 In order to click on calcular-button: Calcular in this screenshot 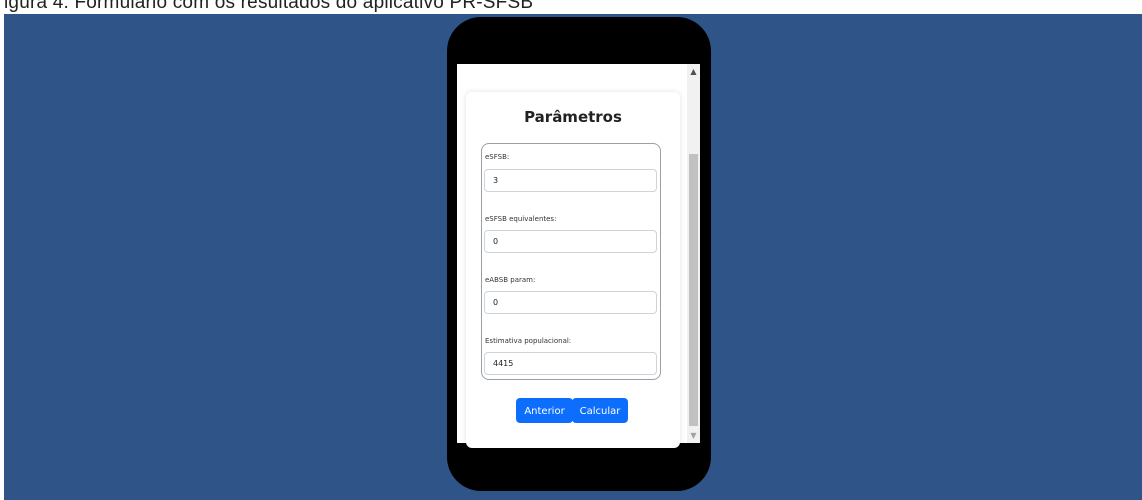, I will do `click(600, 410)`.